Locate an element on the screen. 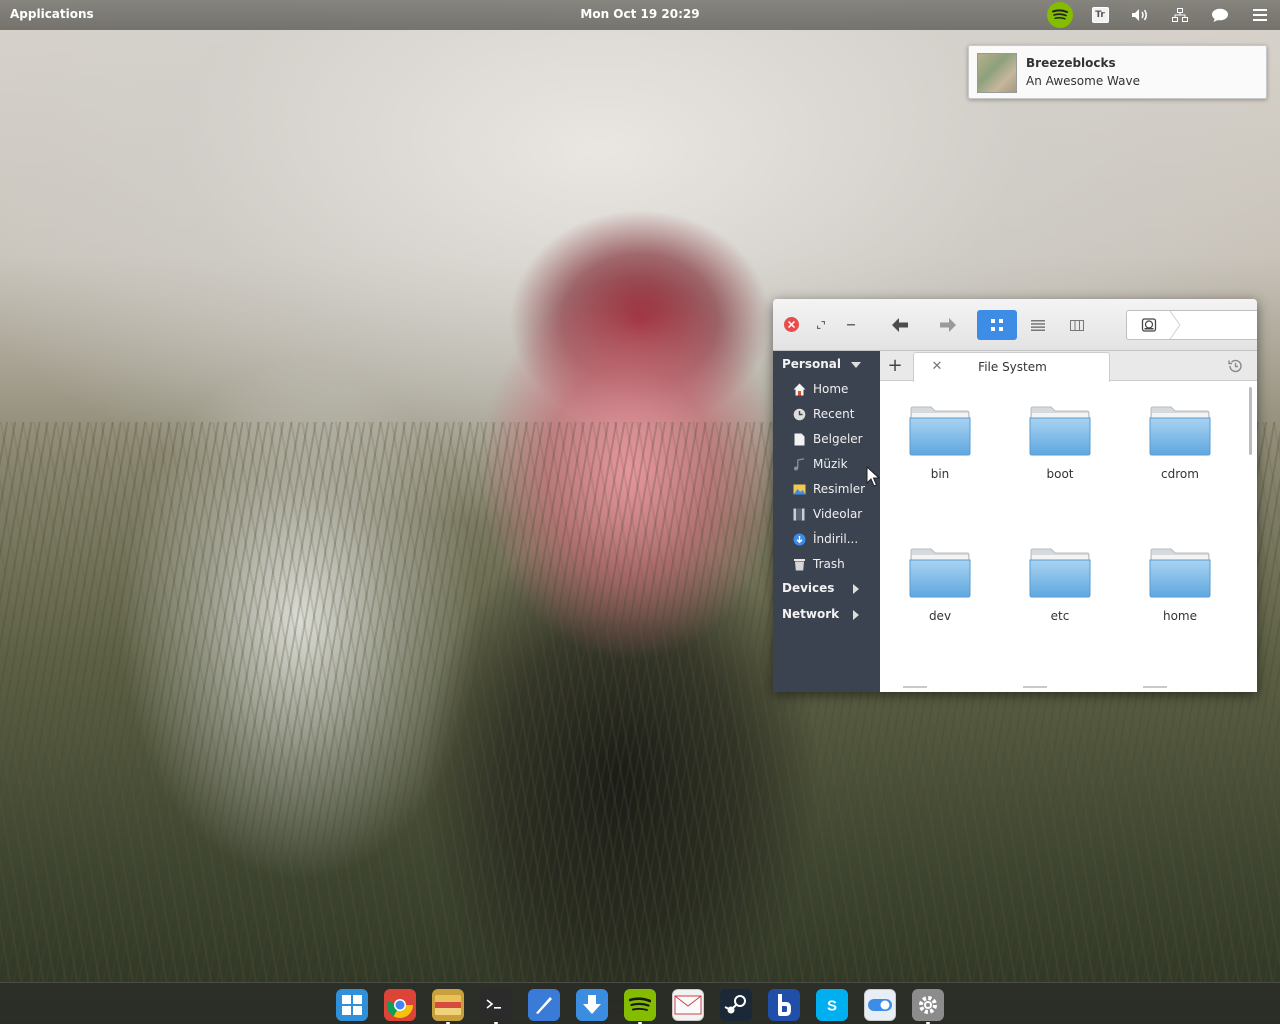  dock-item-bitlbee is located at coordinates (784, 1005).